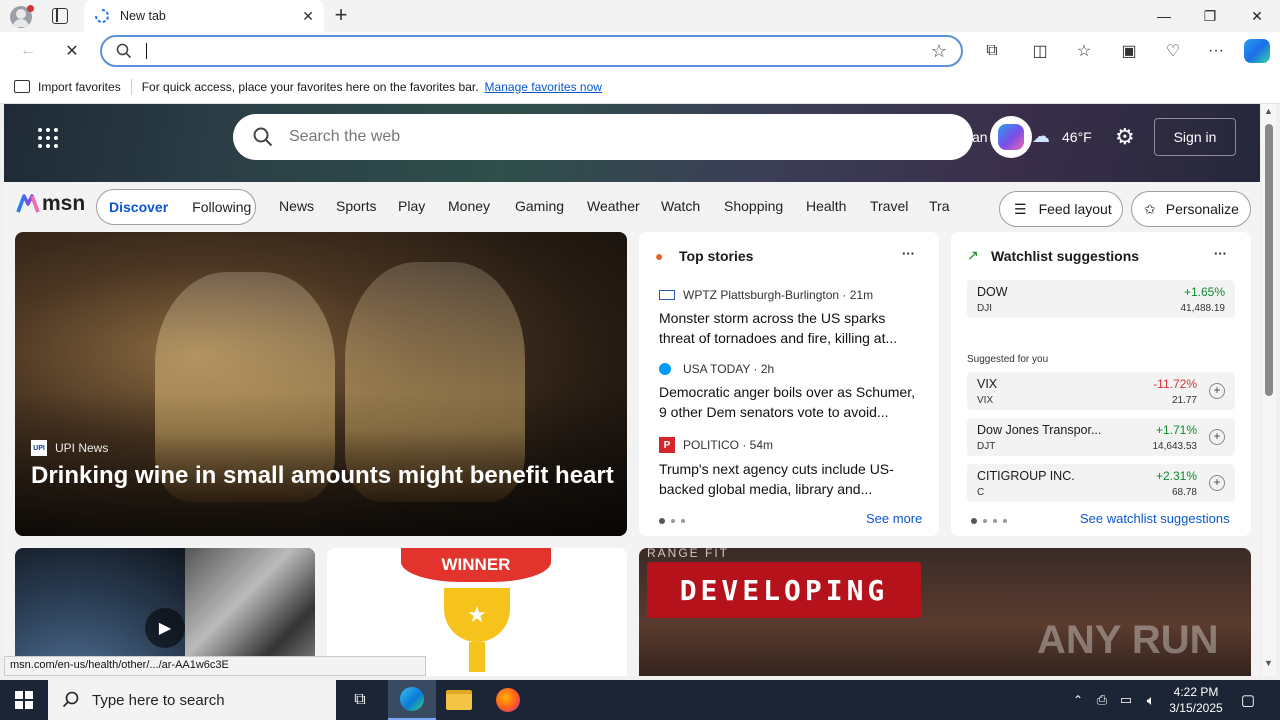  Describe the element at coordinates (356, 206) in the screenshot. I see `nav-sports: Sports` at that location.